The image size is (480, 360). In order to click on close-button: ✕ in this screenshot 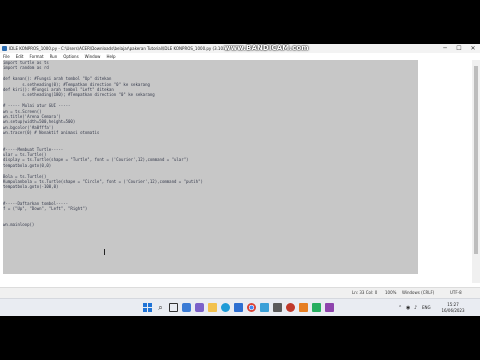, I will do `click(473, 48)`.